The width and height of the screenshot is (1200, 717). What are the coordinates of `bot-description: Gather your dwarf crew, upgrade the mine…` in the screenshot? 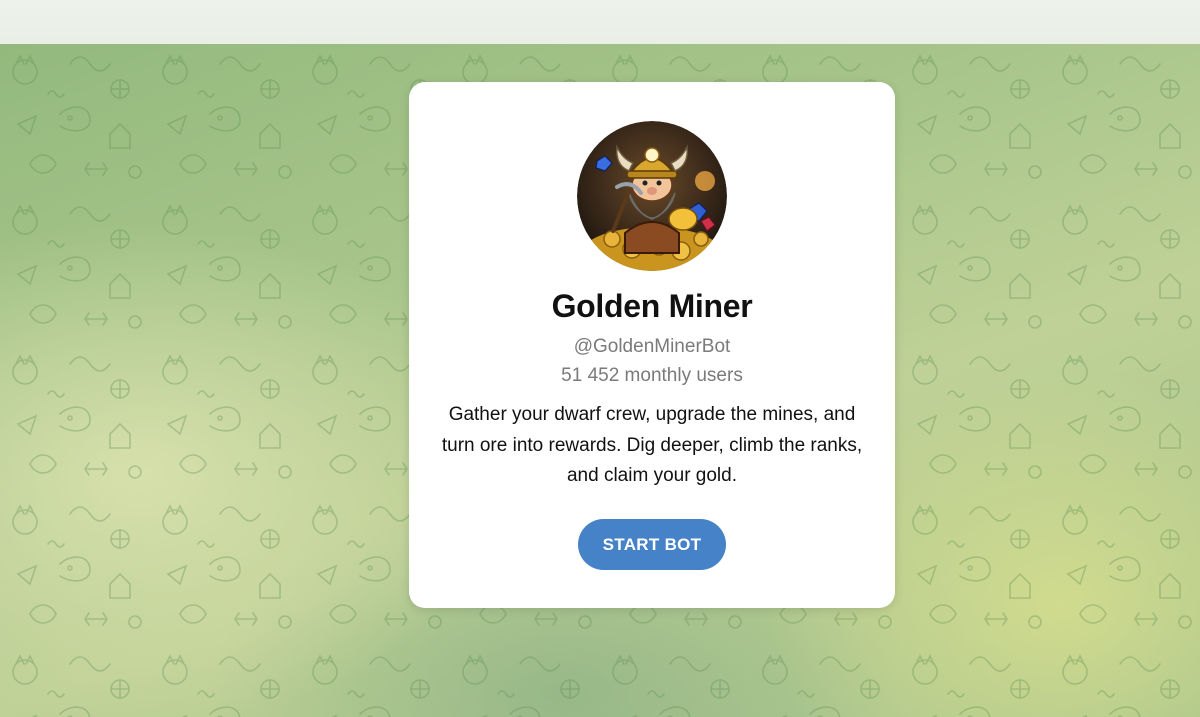 It's located at (652, 445).